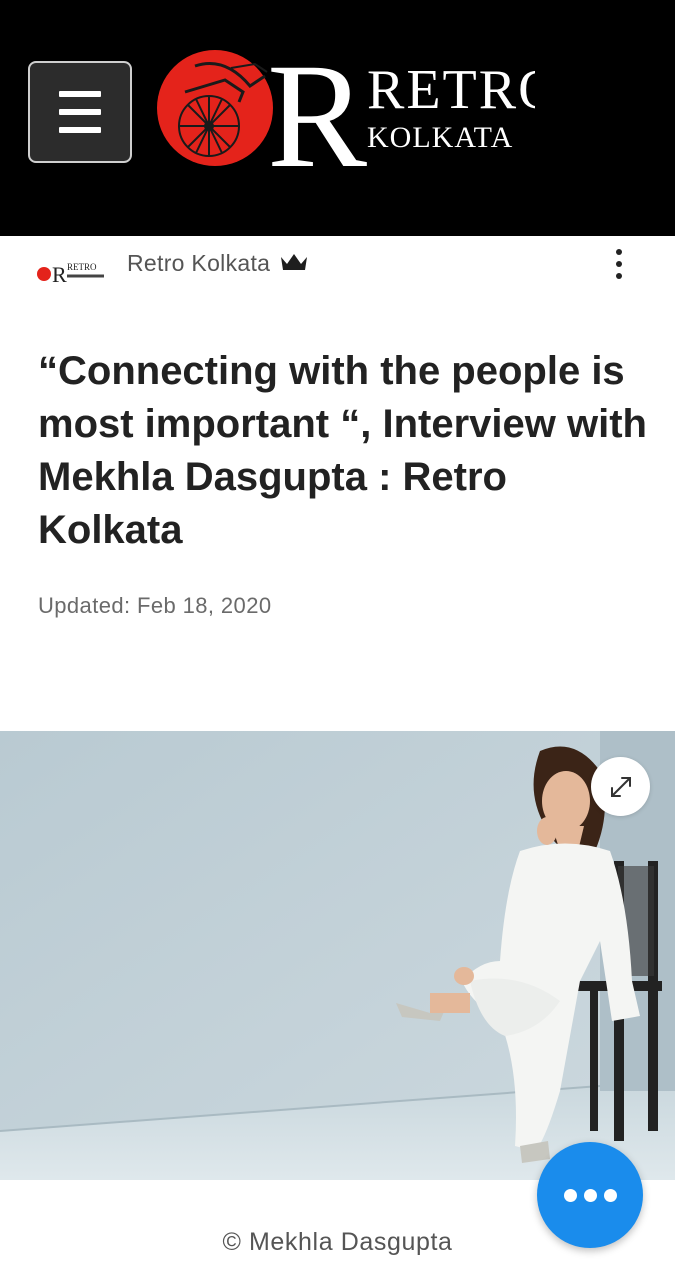 The image size is (675, 1280). What do you see at coordinates (294, 262) in the screenshot?
I see `crown-icon` at bounding box center [294, 262].